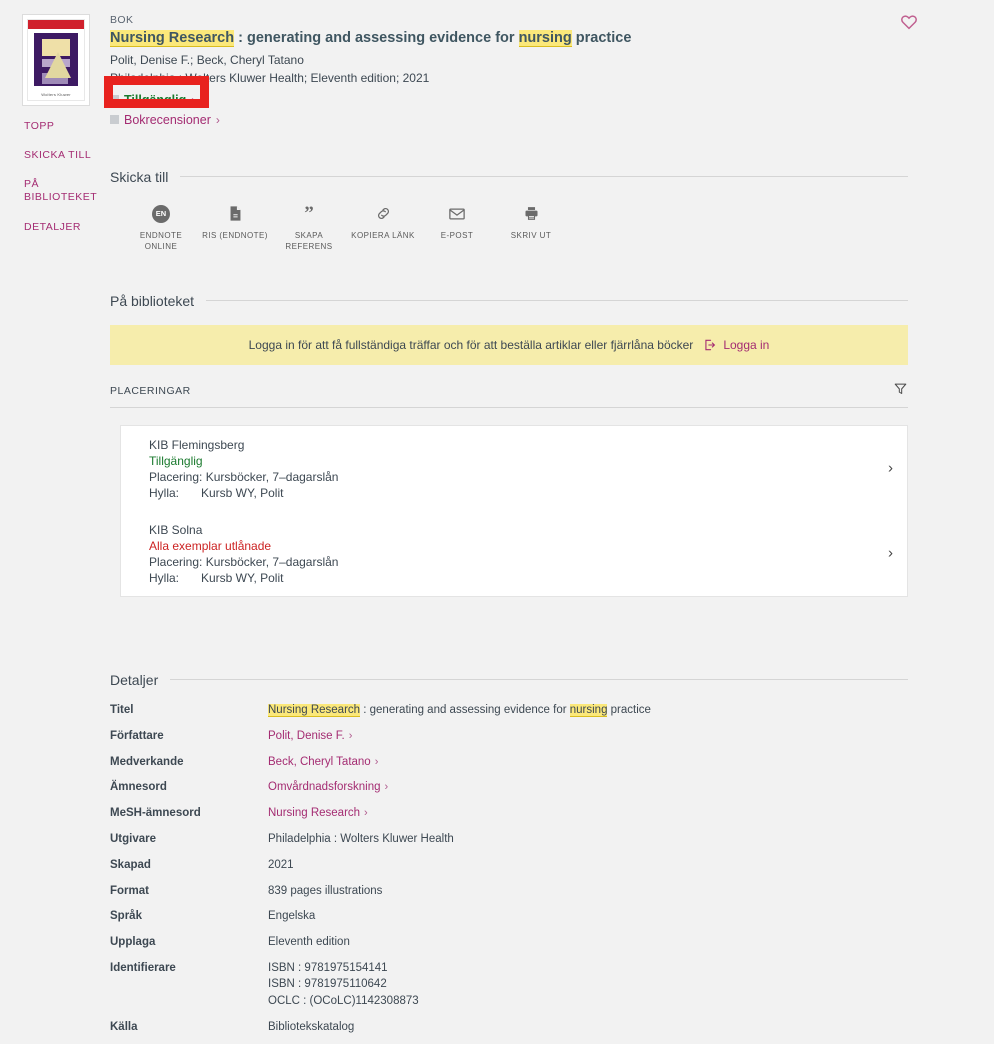 Image resolution: width=994 pixels, height=1044 pixels. I want to click on send-to-label: E-POST, so click(457, 235).